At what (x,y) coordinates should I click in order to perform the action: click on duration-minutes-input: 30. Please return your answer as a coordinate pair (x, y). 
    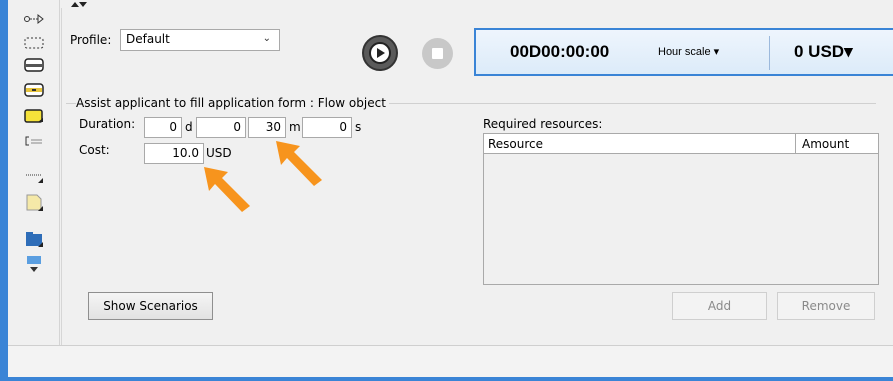
    Looking at the image, I should click on (267, 127).